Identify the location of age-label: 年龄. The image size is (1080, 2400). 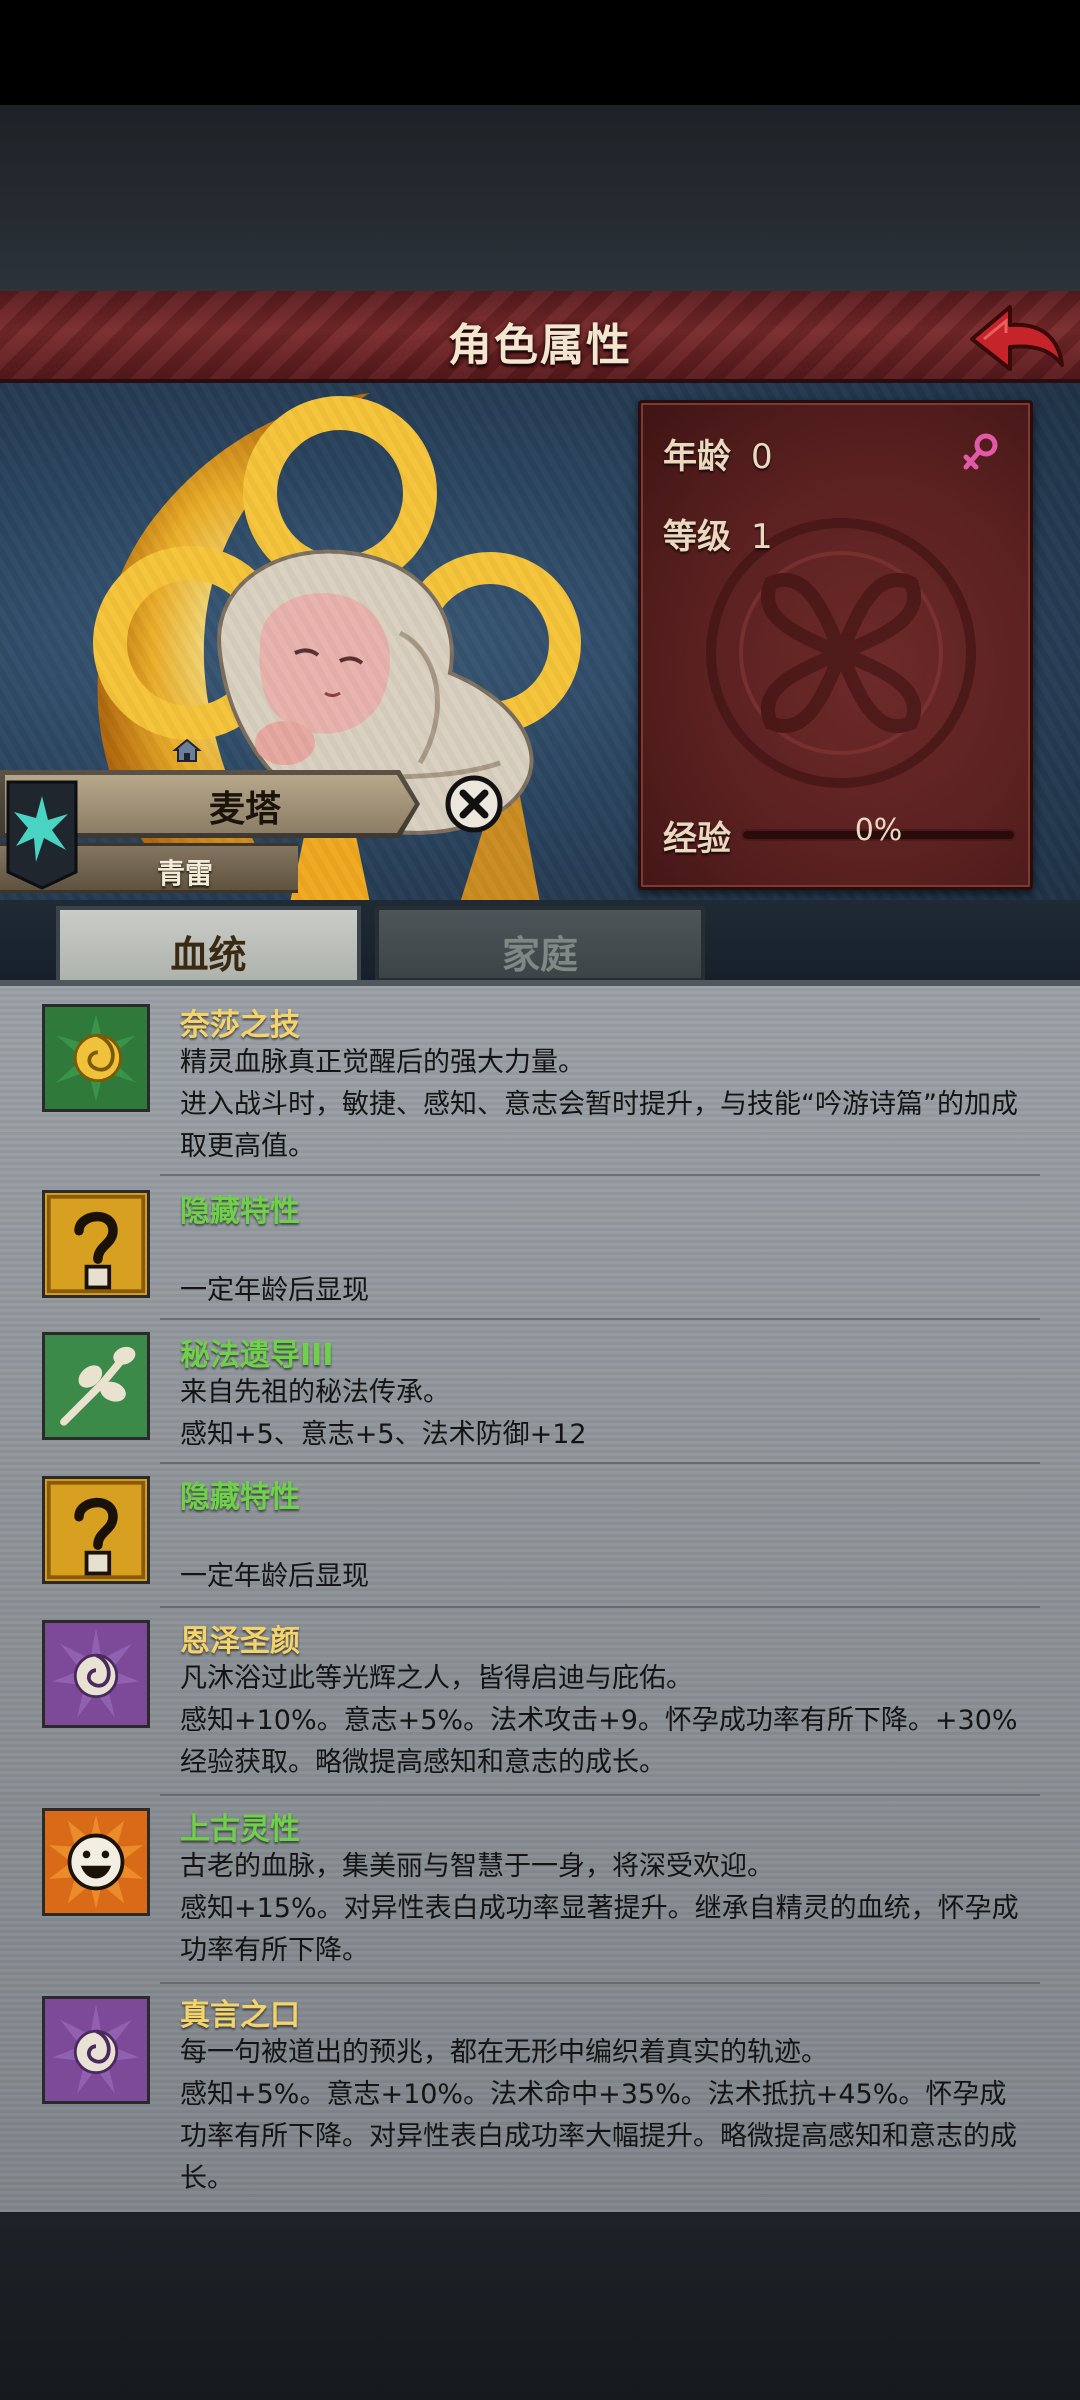
(697, 457).